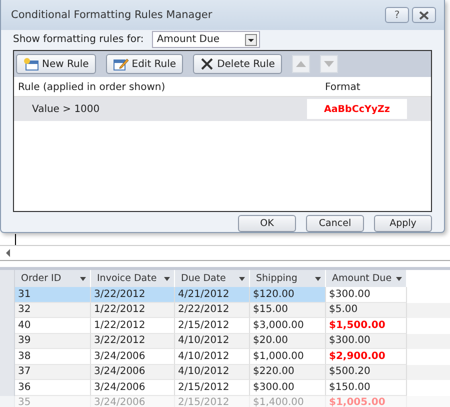 The width and height of the screenshot is (450, 407). Describe the element at coordinates (397, 15) in the screenshot. I see `help-button: ?` at that location.